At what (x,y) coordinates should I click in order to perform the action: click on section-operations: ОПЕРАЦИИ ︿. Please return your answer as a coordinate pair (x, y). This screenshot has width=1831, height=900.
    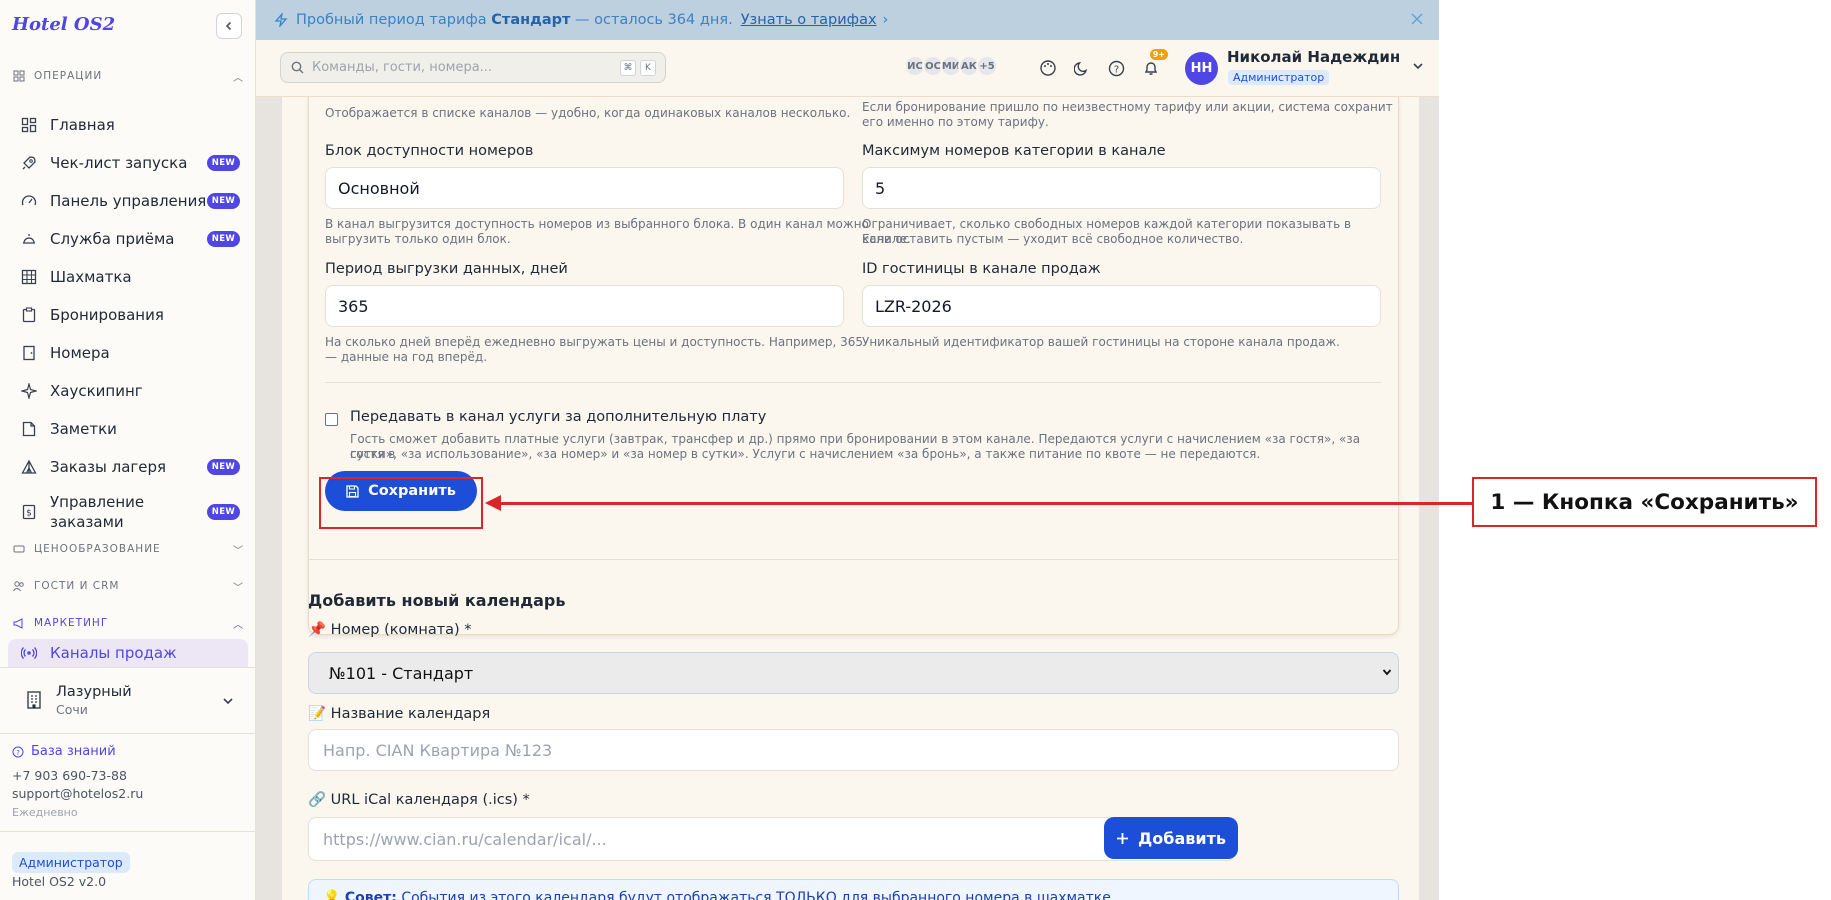
    Looking at the image, I should click on (128, 76).